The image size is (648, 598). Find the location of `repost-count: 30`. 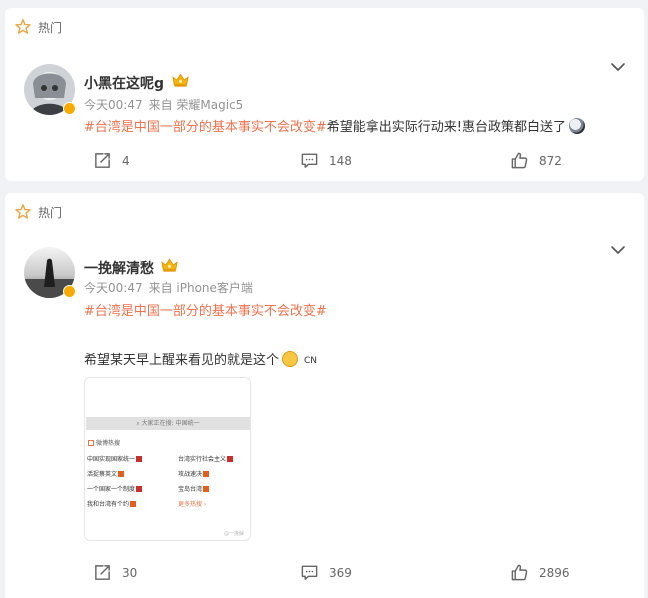

repost-count: 30 is located at coordinates (130, 572).